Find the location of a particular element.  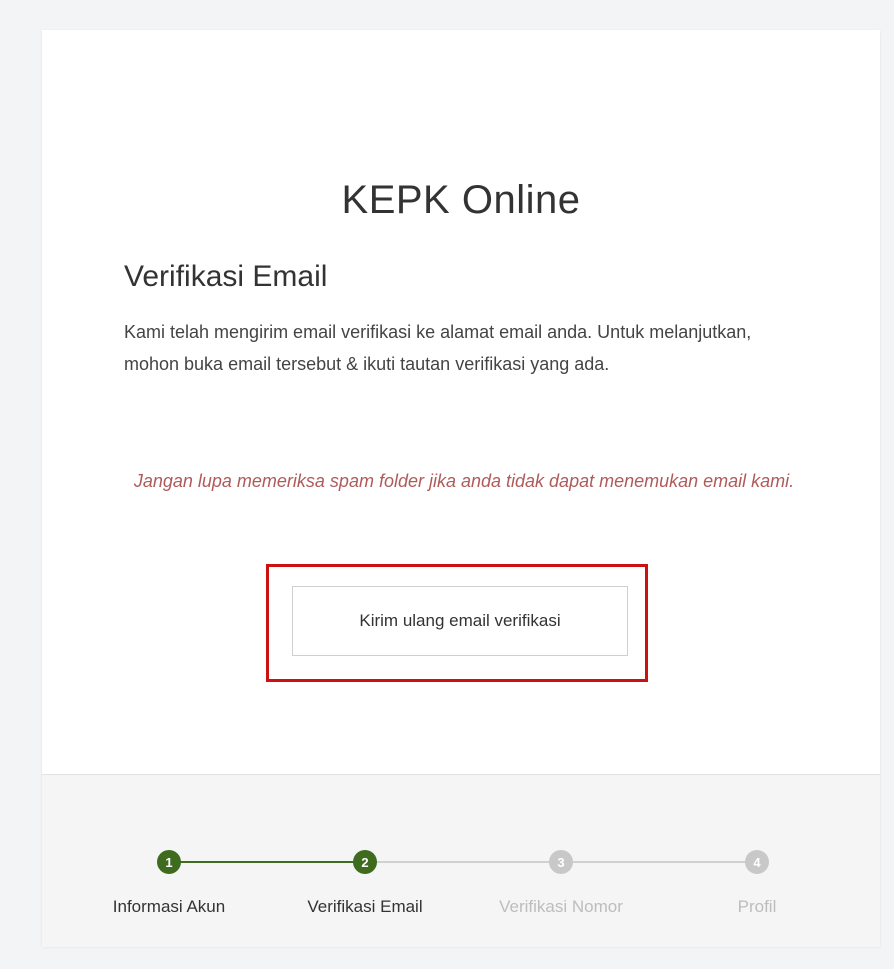

step-3-indicator: 3 is located at coordinates (561, 862).